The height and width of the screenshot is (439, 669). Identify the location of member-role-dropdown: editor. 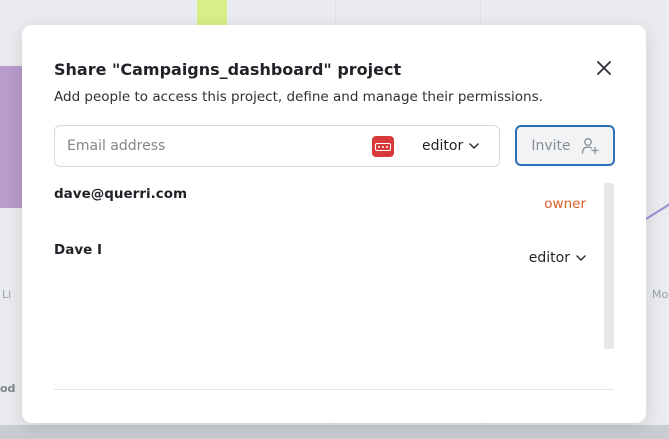
(557, 258).